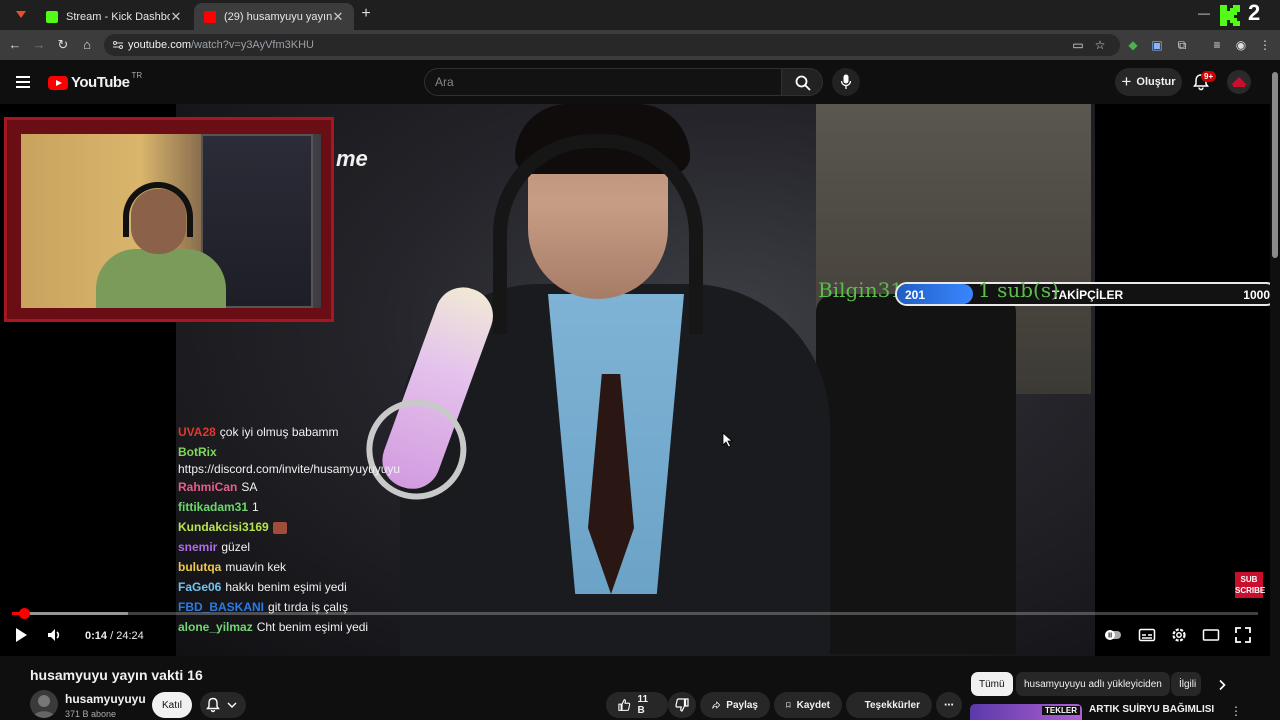 This screenshot has width=1280, height=720. What do you see at coordinates (114, 636) in the screenshot?
I see `time-display: 0:14 / 24:24` at bounding box center [114, 636].